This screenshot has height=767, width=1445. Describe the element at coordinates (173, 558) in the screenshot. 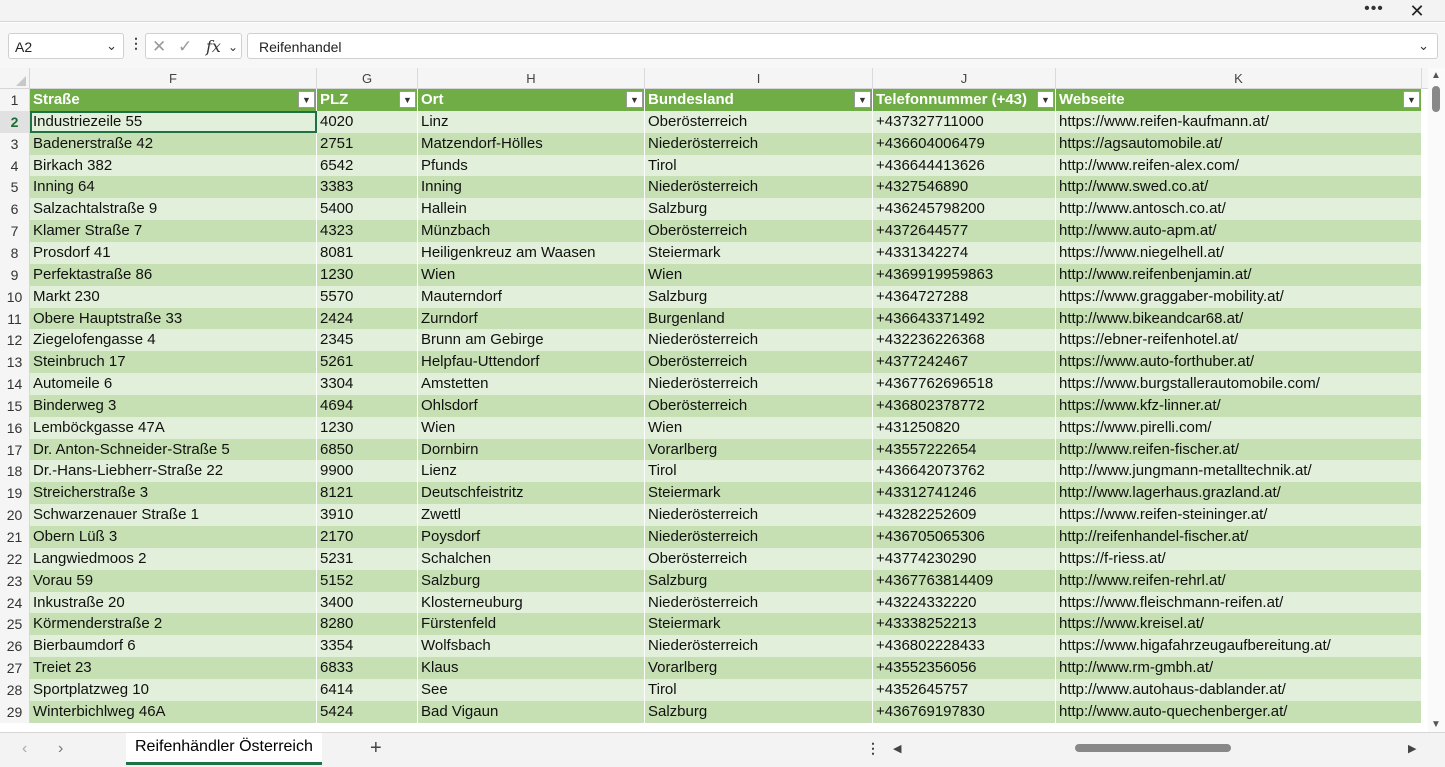

I see `table-cell: Langwiedmoos 2` at that location.